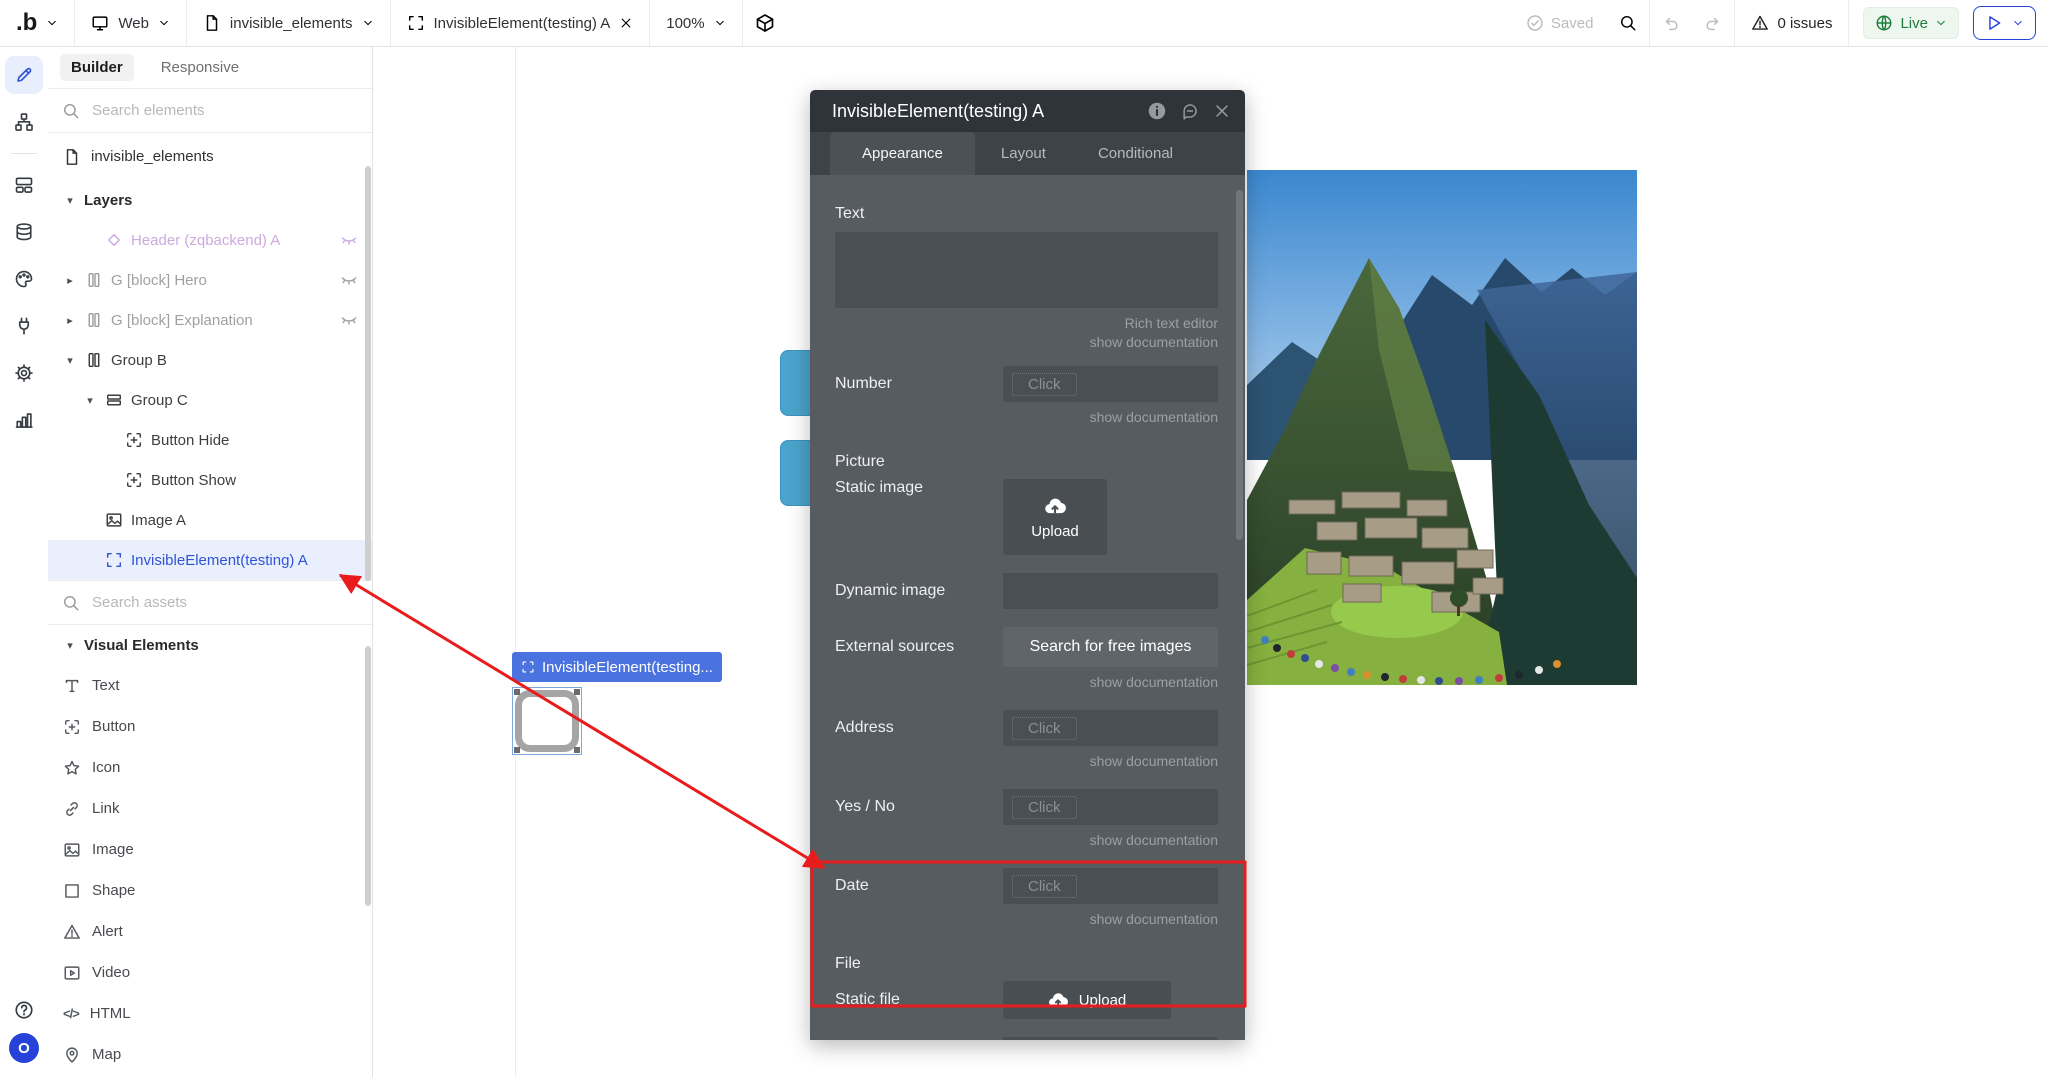  What do you see at coordinates (24, 153) in the screenshot?
I see `rail-divider` at bounding box center [24, 153].